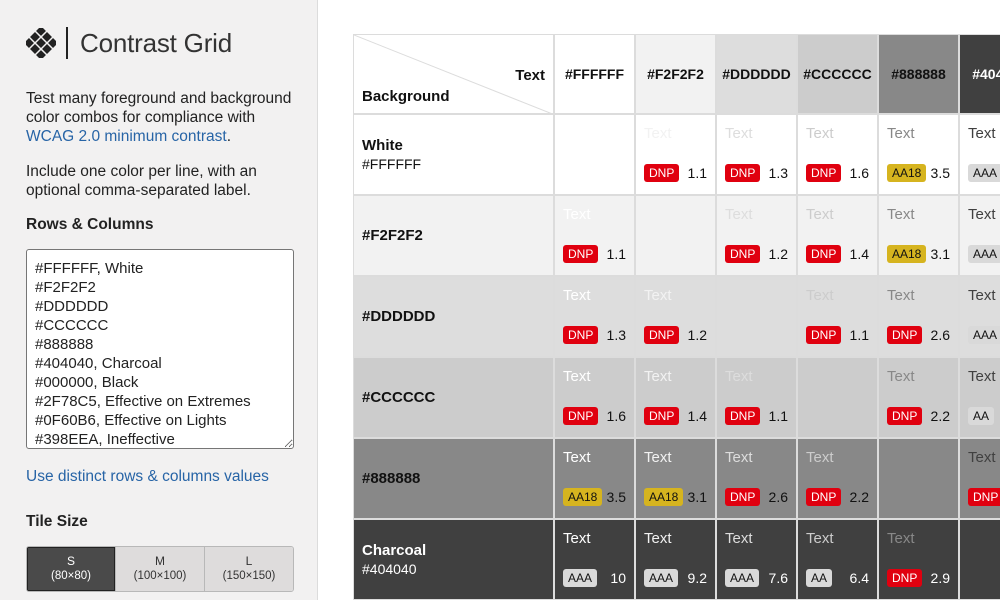  I want to click on contrast-tile: Text DNP 2.9, so click(918, 559).